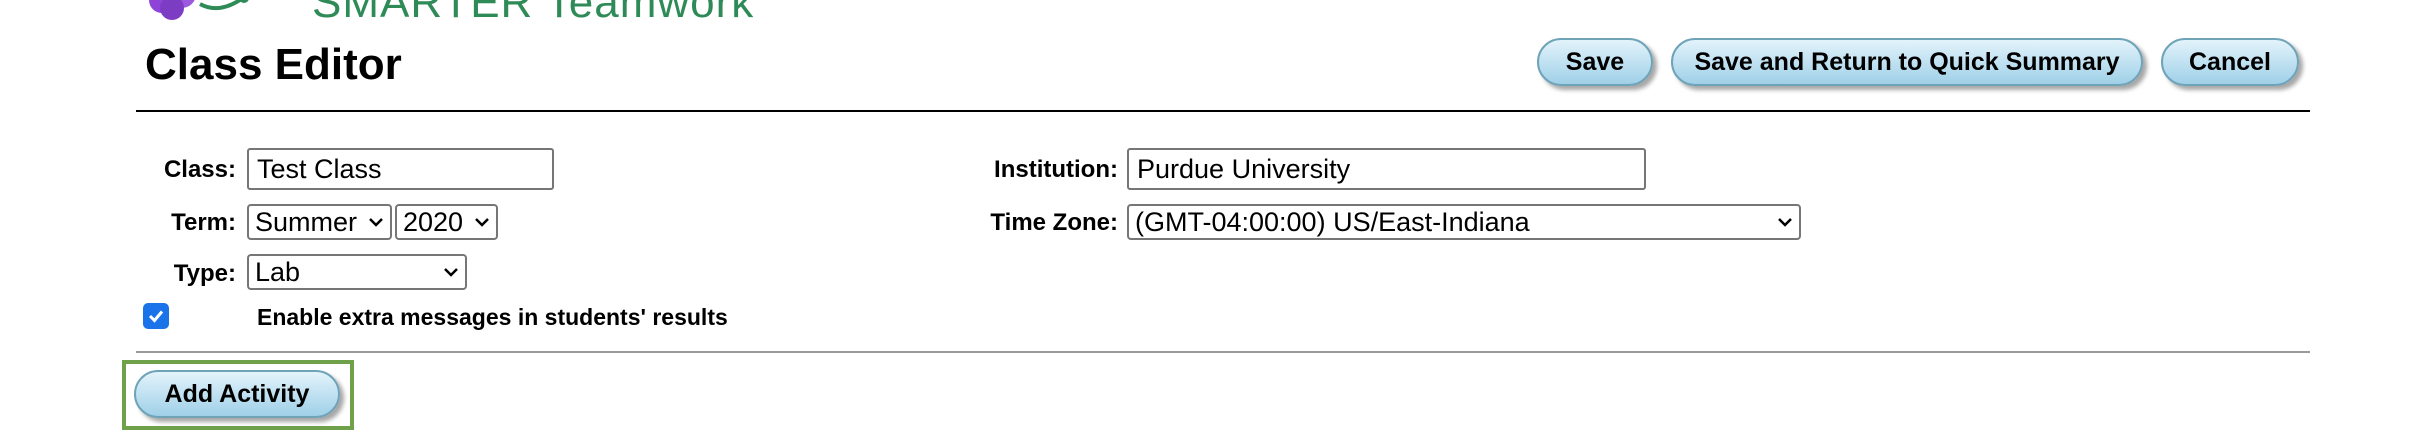 The image size is (2428, 432). I want to click on timezone-select: (GMT-04:00:00) US/East-Indiana, so click(1464, 222).